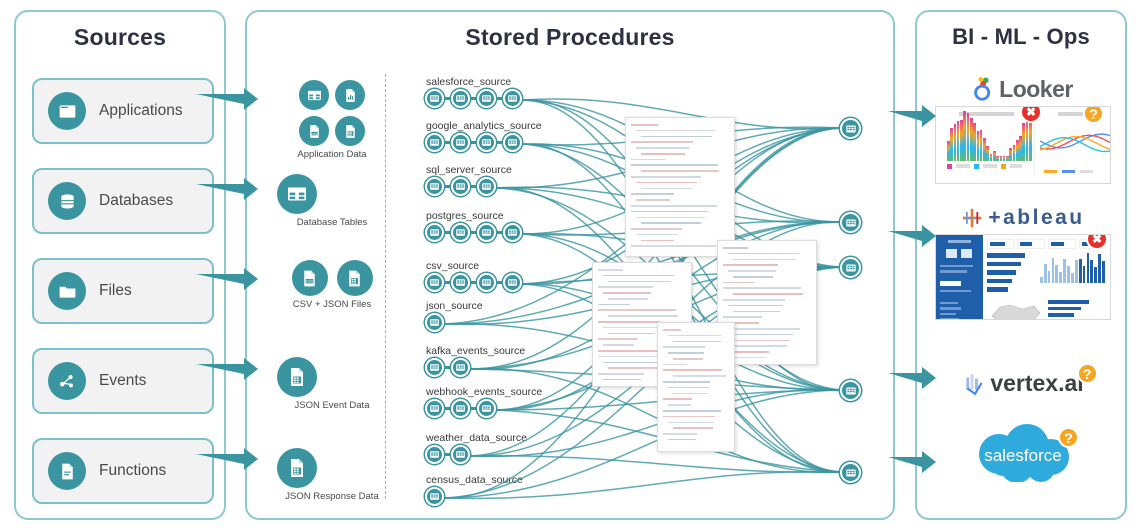 The width and height of the screenshot is (1140, 530). Describe the element at coordinates (1036, 217) in the screenshot. I see `tableau-logo-text: +ableau` at that location.